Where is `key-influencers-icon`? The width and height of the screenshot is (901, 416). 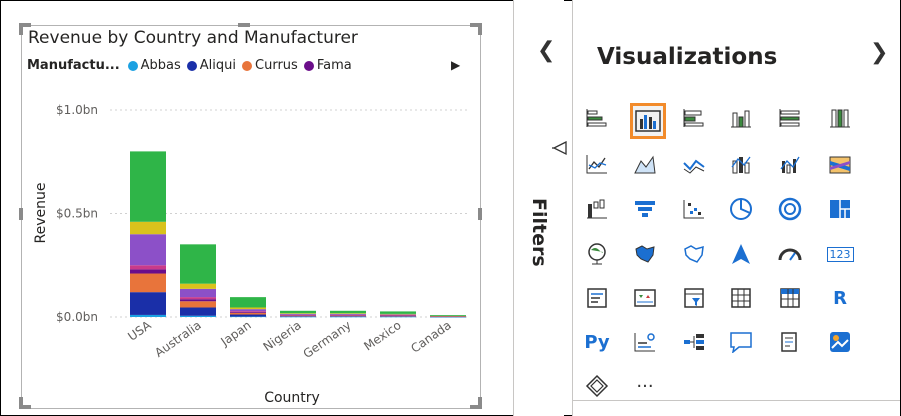
key-influencers-icon is located at coordinates (645, 342).